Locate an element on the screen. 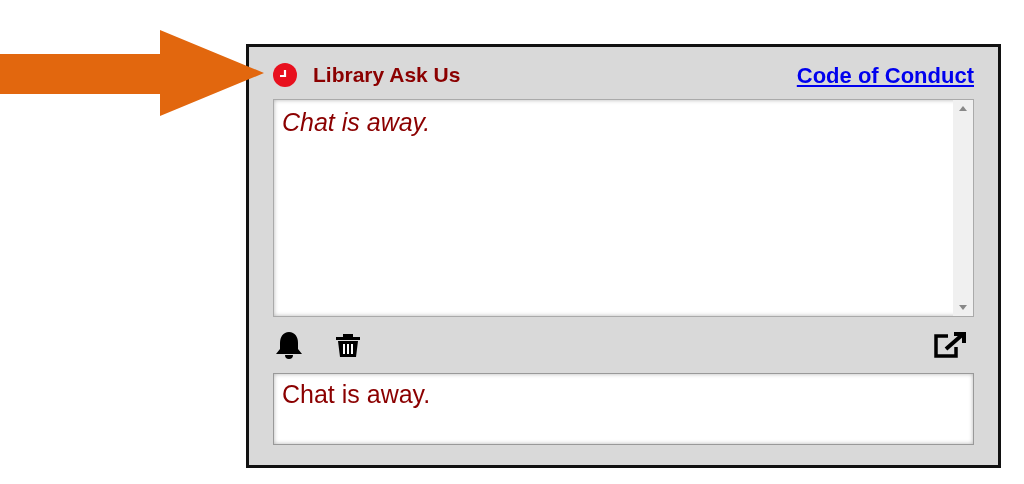 Image resolution: width=1024 pixels, height=484 pixels. chat-message: Chat is away. is located at coordinates (357, 122).